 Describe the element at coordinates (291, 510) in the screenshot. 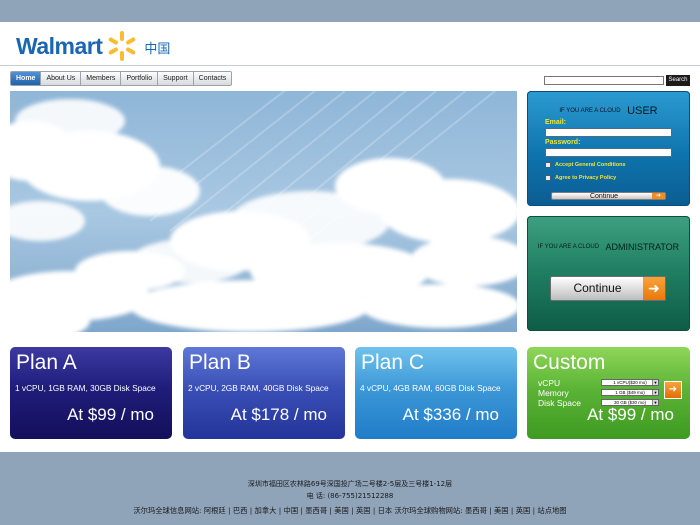

I see `footer-link: 中国` at that location.